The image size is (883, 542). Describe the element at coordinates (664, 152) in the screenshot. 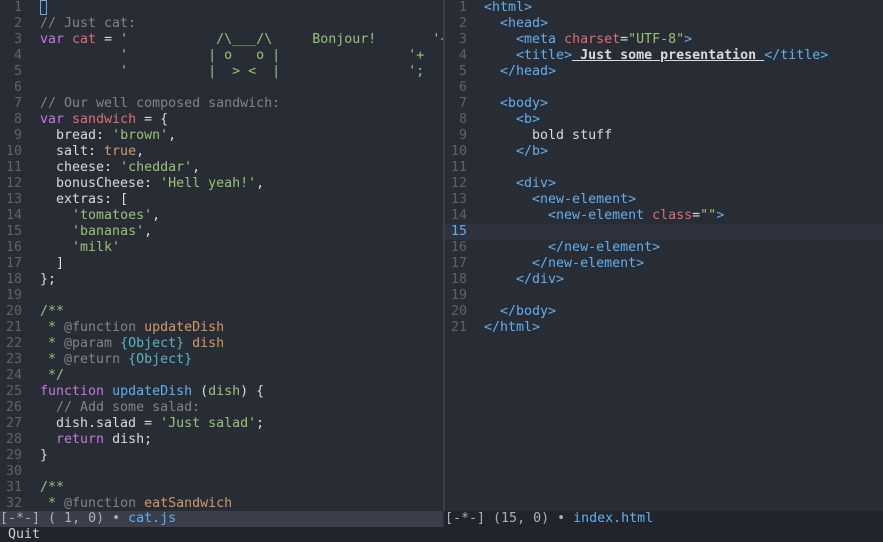

I see `code-line: 10 </b>` at that location.